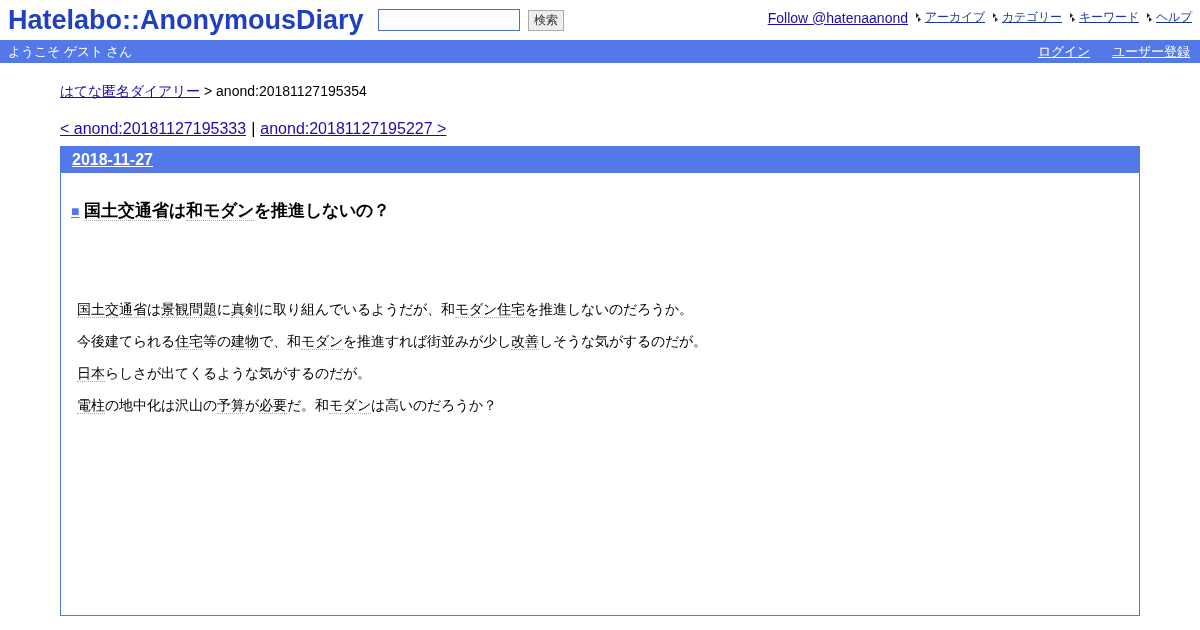 This screenshot has height=630, width=1200. I want to click on previous-entry-link: < anond:20181127195333, so click(153, 129).